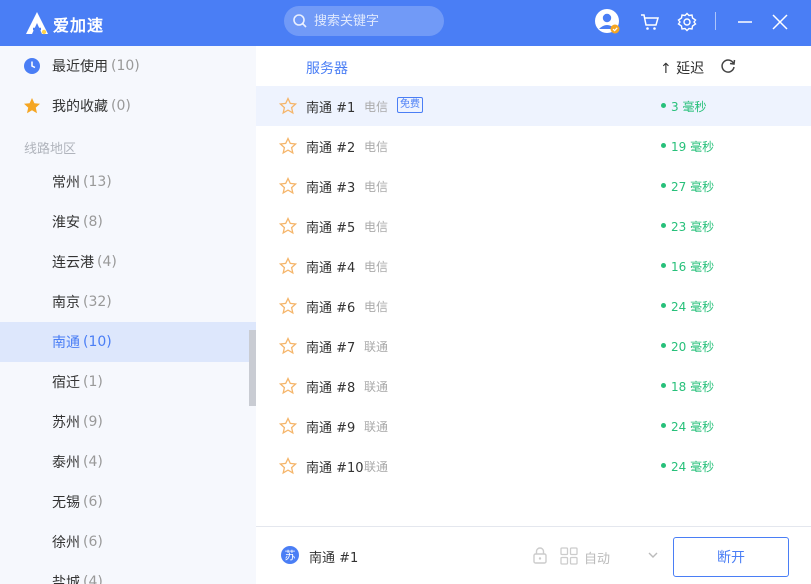 The width and height of the screenshot is (811, 584). Describe the element at coordinates (533, 426) in the screenshot. I see `server-row: 南通 #9 联通 24 毫秒` at that location.